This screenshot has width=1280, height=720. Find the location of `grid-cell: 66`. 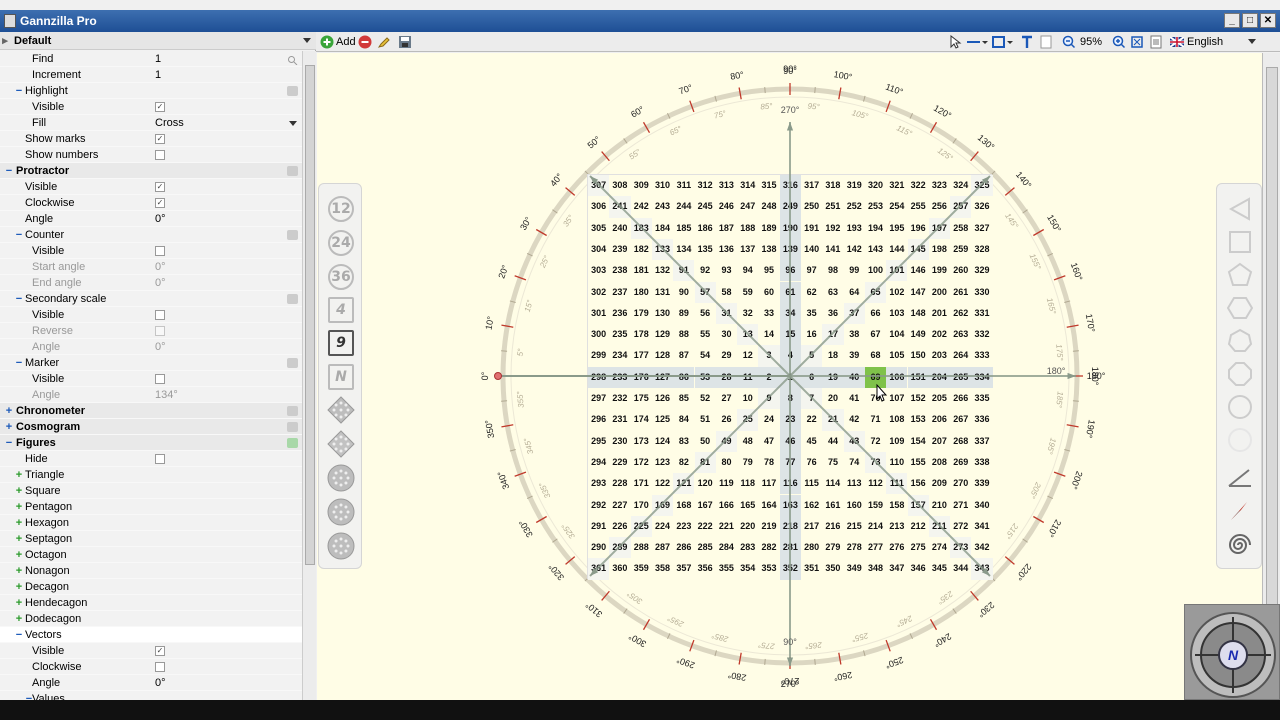

grid-cell: 66 is located at coordinates (875, 313).